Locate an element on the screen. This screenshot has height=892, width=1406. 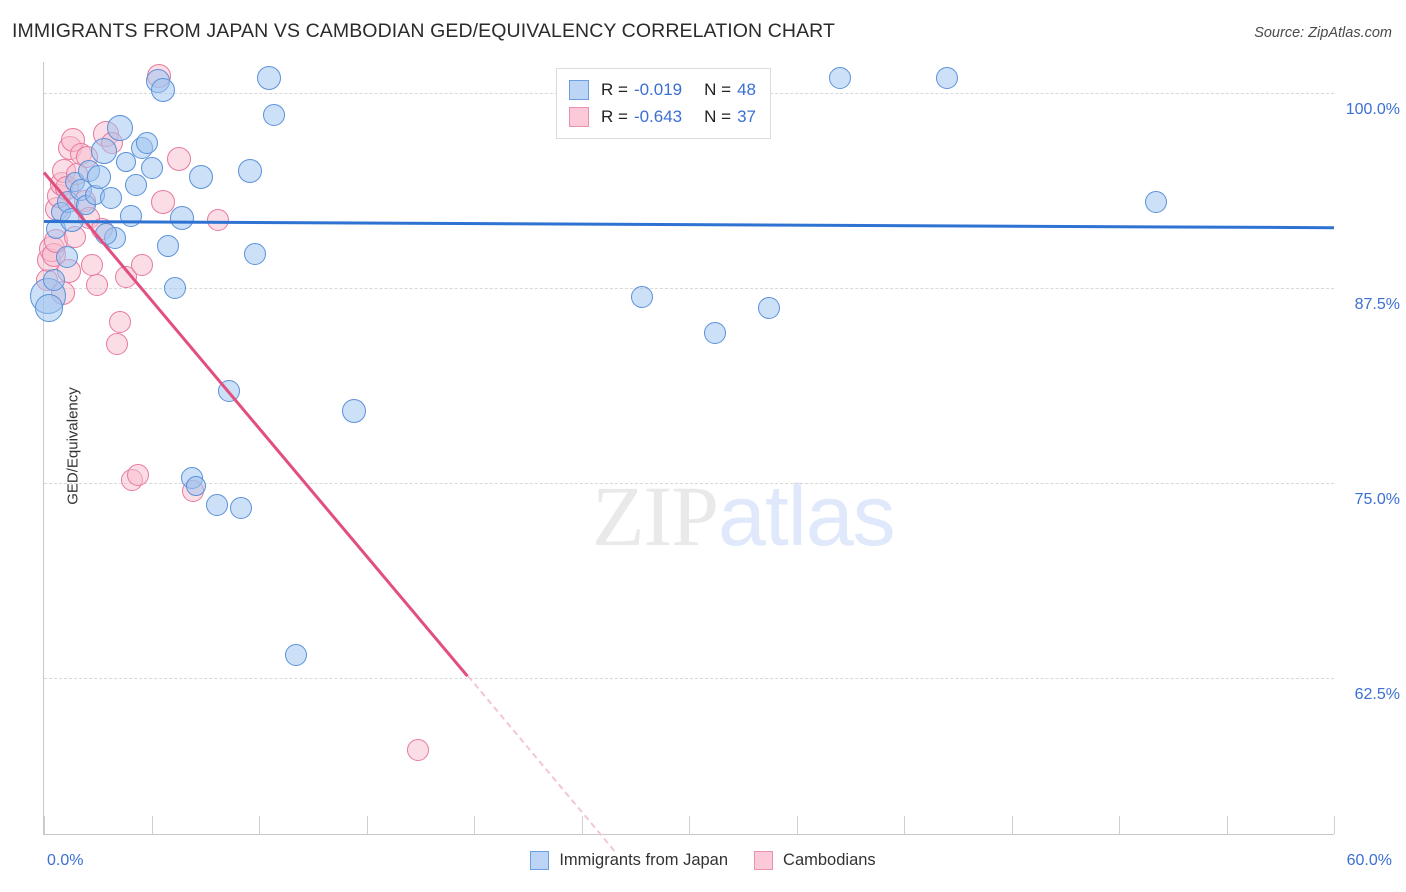
stats-r-label-cambodians: R = is located at coordinates (614, 116).